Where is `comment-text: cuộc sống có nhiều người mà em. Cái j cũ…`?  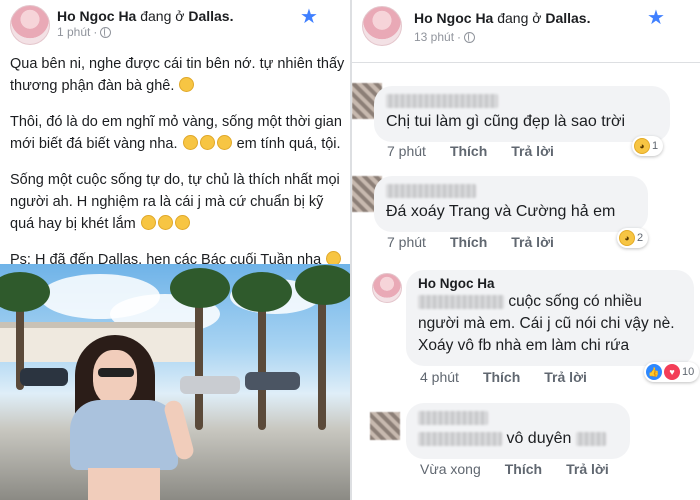
comment-text: cuộc sống có nhiều người mà em. Cái j cũ… is located at coordinates (546, 323).